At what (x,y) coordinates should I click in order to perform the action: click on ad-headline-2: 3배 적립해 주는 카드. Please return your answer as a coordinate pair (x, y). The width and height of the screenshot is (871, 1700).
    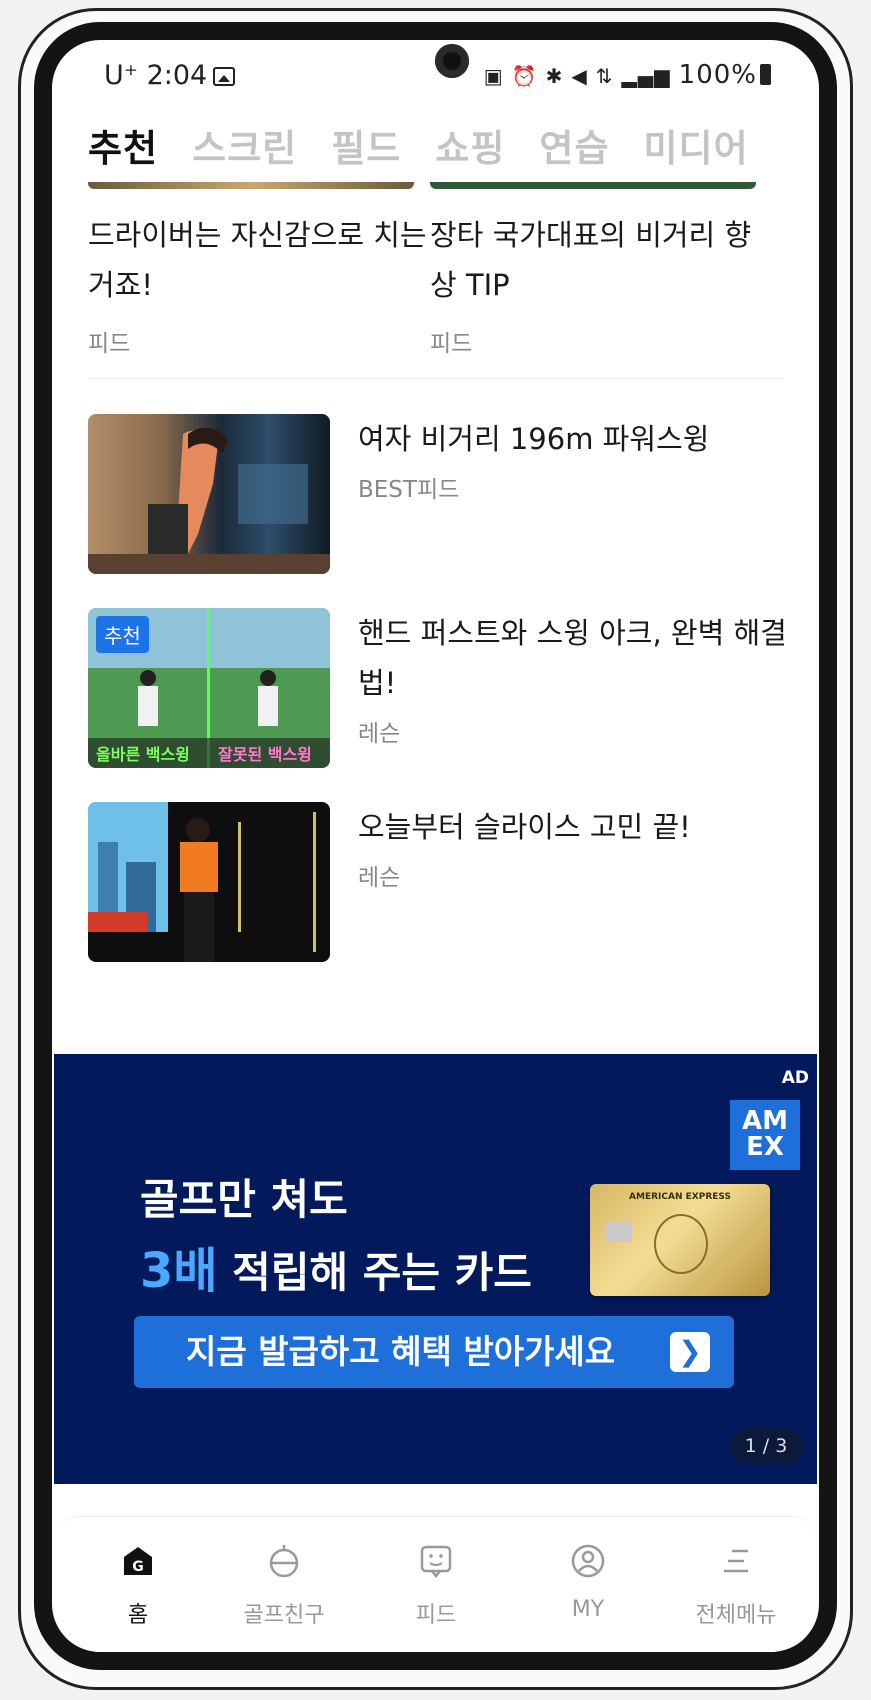
    Looking at the image, I should click on (336, 1266).